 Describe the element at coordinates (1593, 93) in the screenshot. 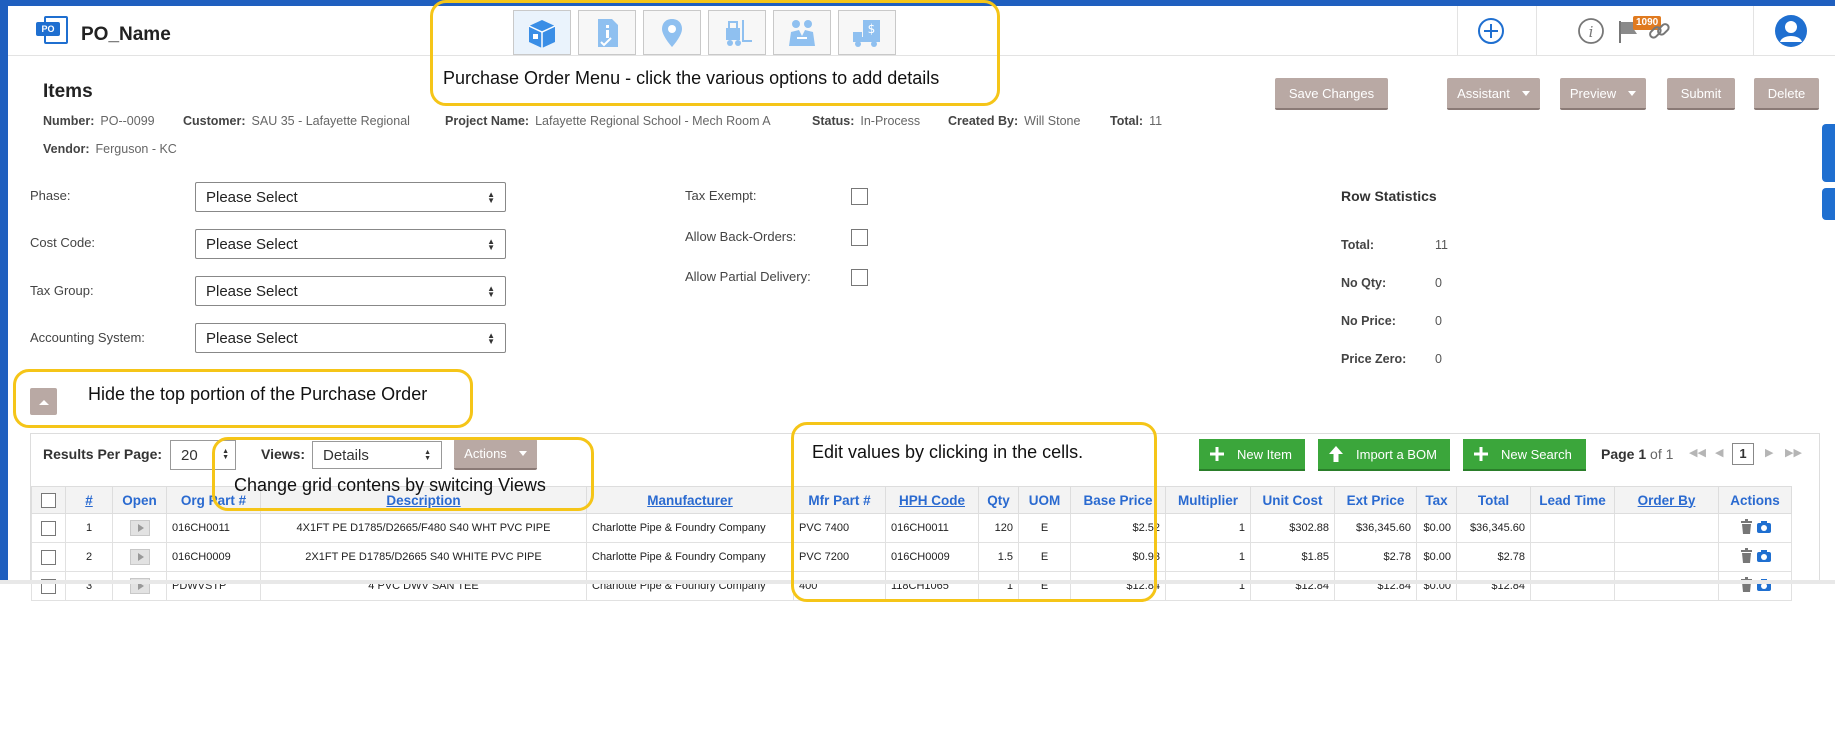

I see `preview-label: Preview` at that location.